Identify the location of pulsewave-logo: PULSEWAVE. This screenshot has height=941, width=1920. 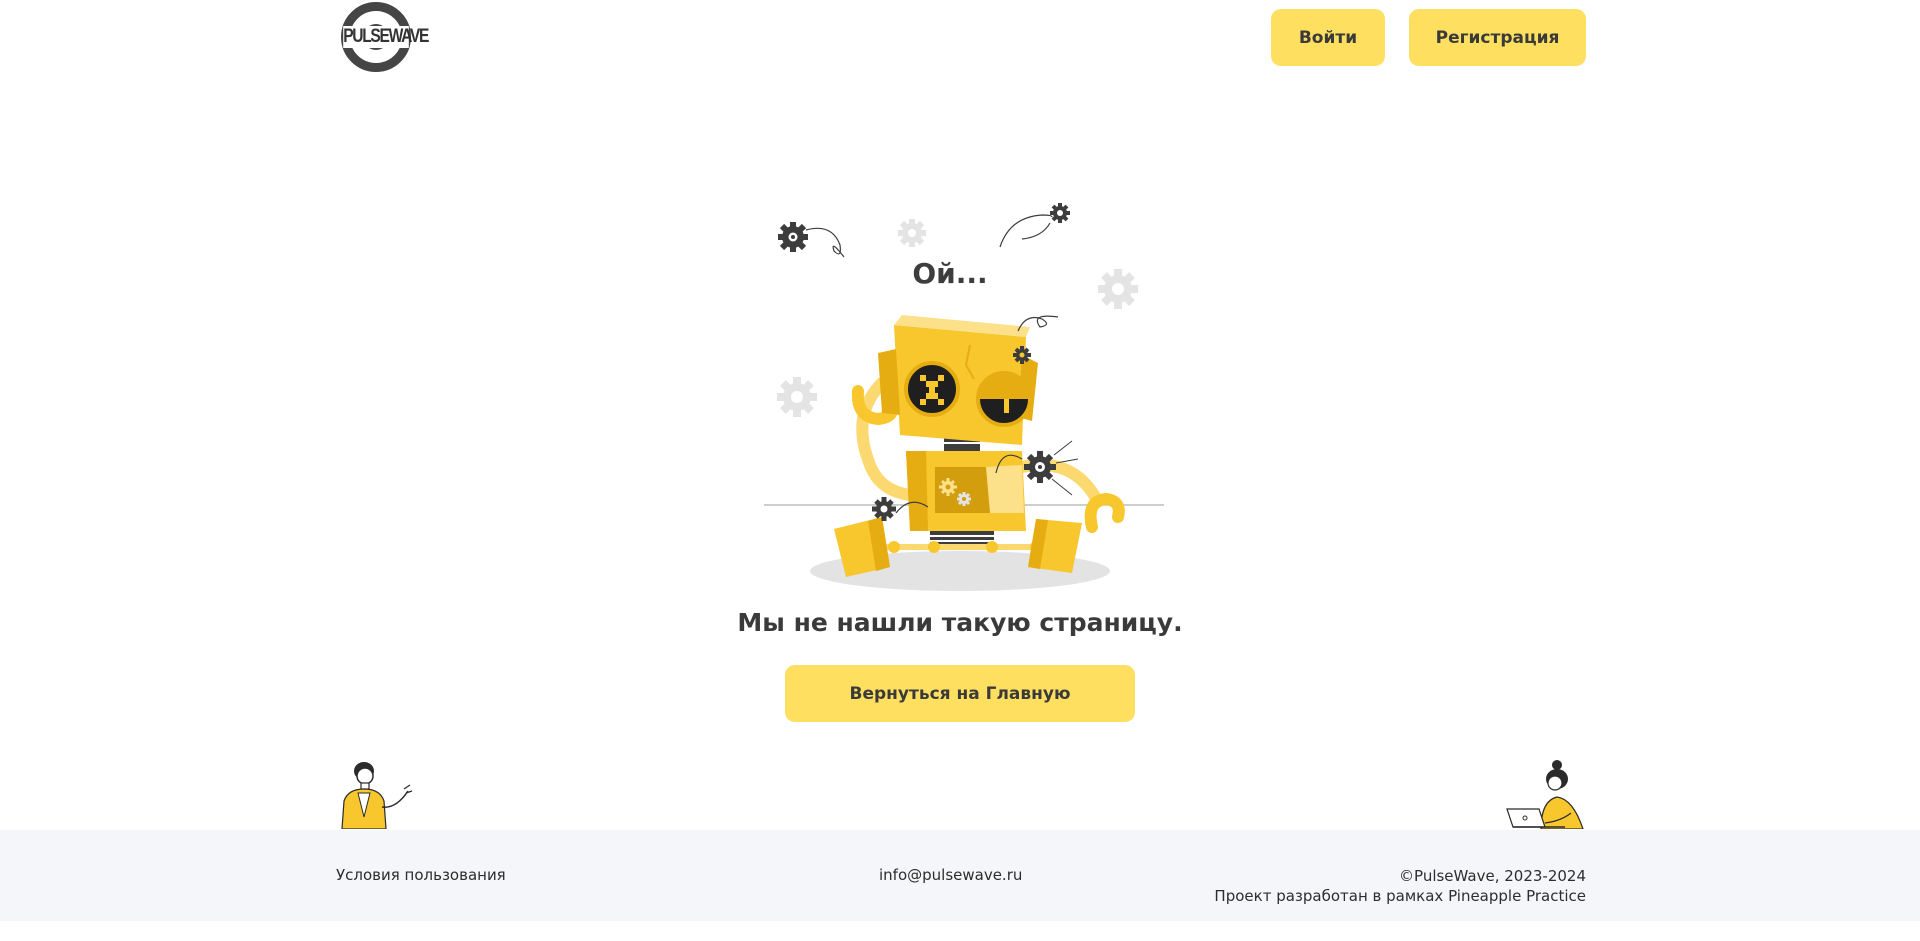
(382, 37).